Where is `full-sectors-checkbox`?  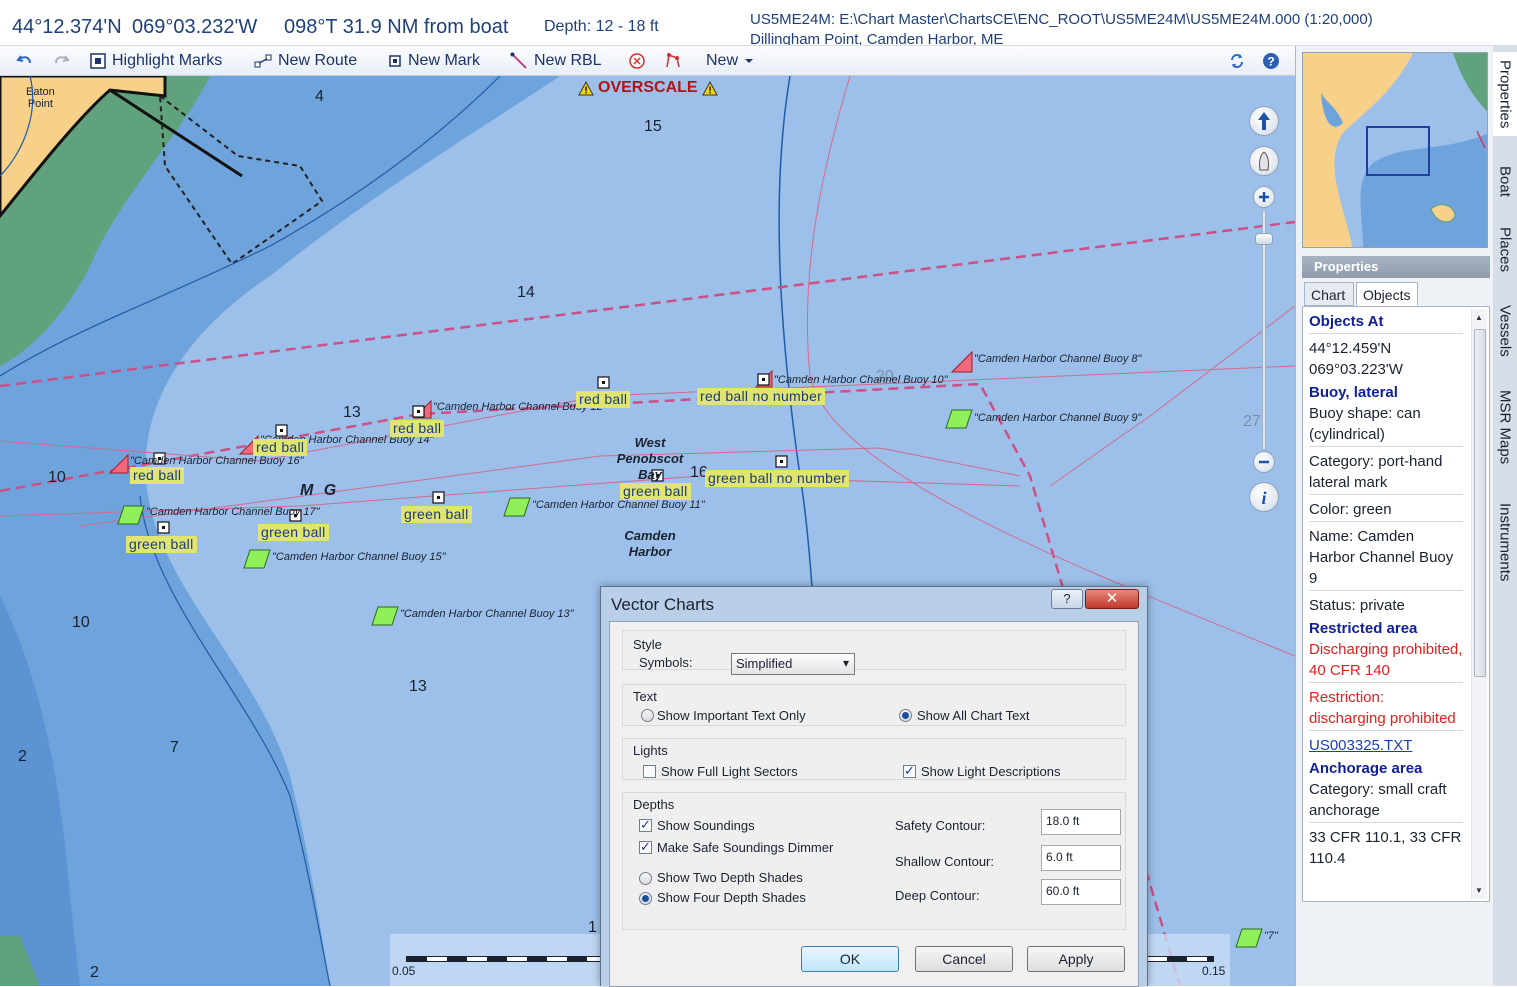
full-sectors-checkbox is located at coordinates (649, 771).